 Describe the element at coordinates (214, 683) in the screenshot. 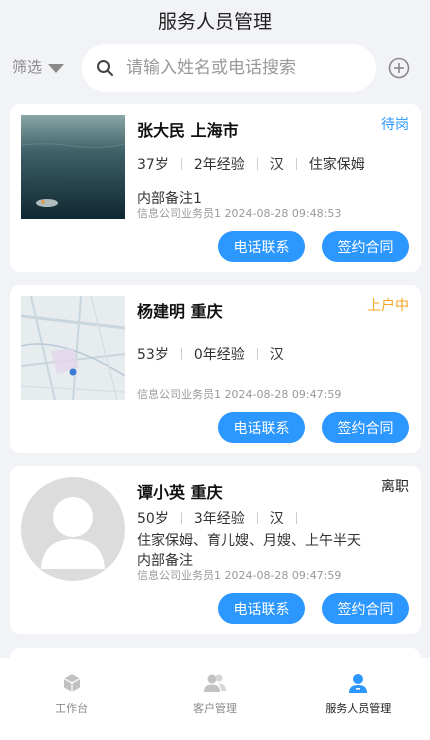

I see `people-icon` at that location.